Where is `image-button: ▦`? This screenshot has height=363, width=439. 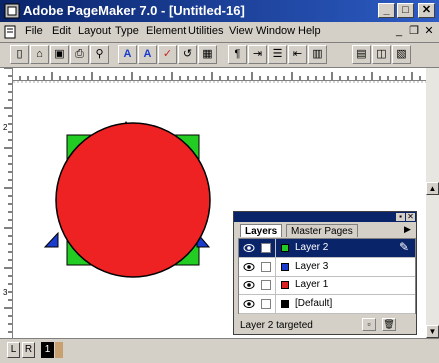 image-button: ▦ is located at coordinates (207, 54).